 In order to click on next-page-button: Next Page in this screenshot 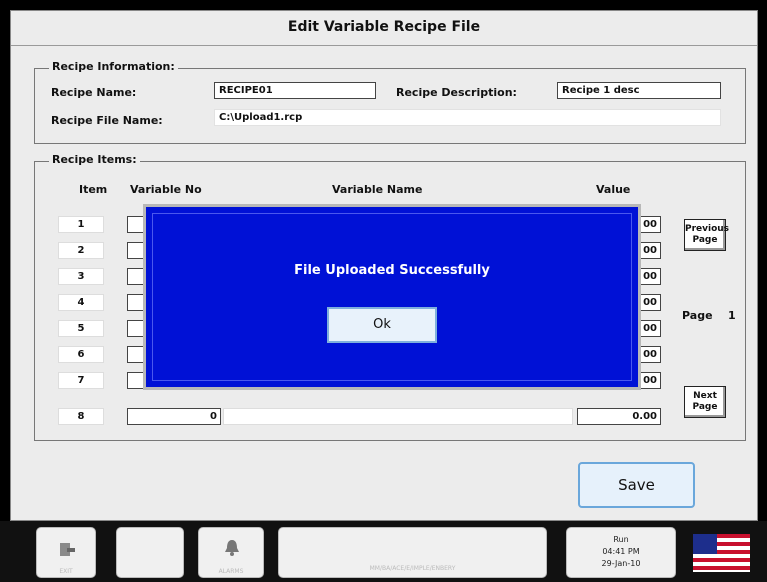, I will do `click(705, 402)`.